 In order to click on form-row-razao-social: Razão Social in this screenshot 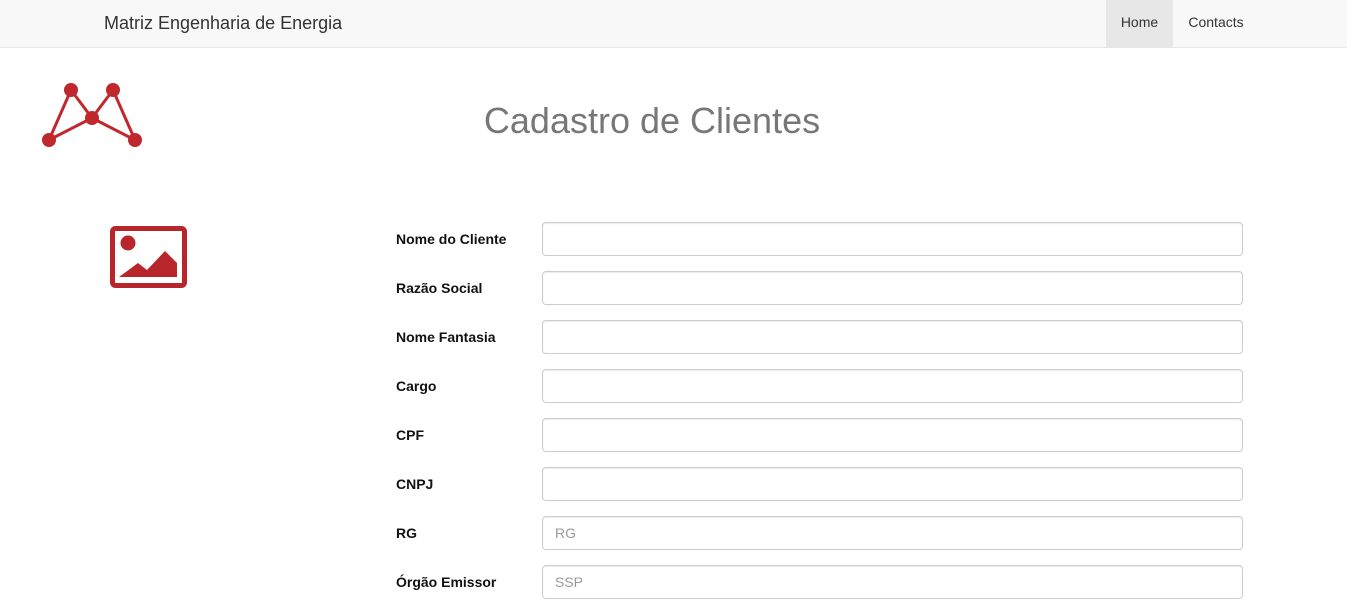, I will do `click(820, 288)`.